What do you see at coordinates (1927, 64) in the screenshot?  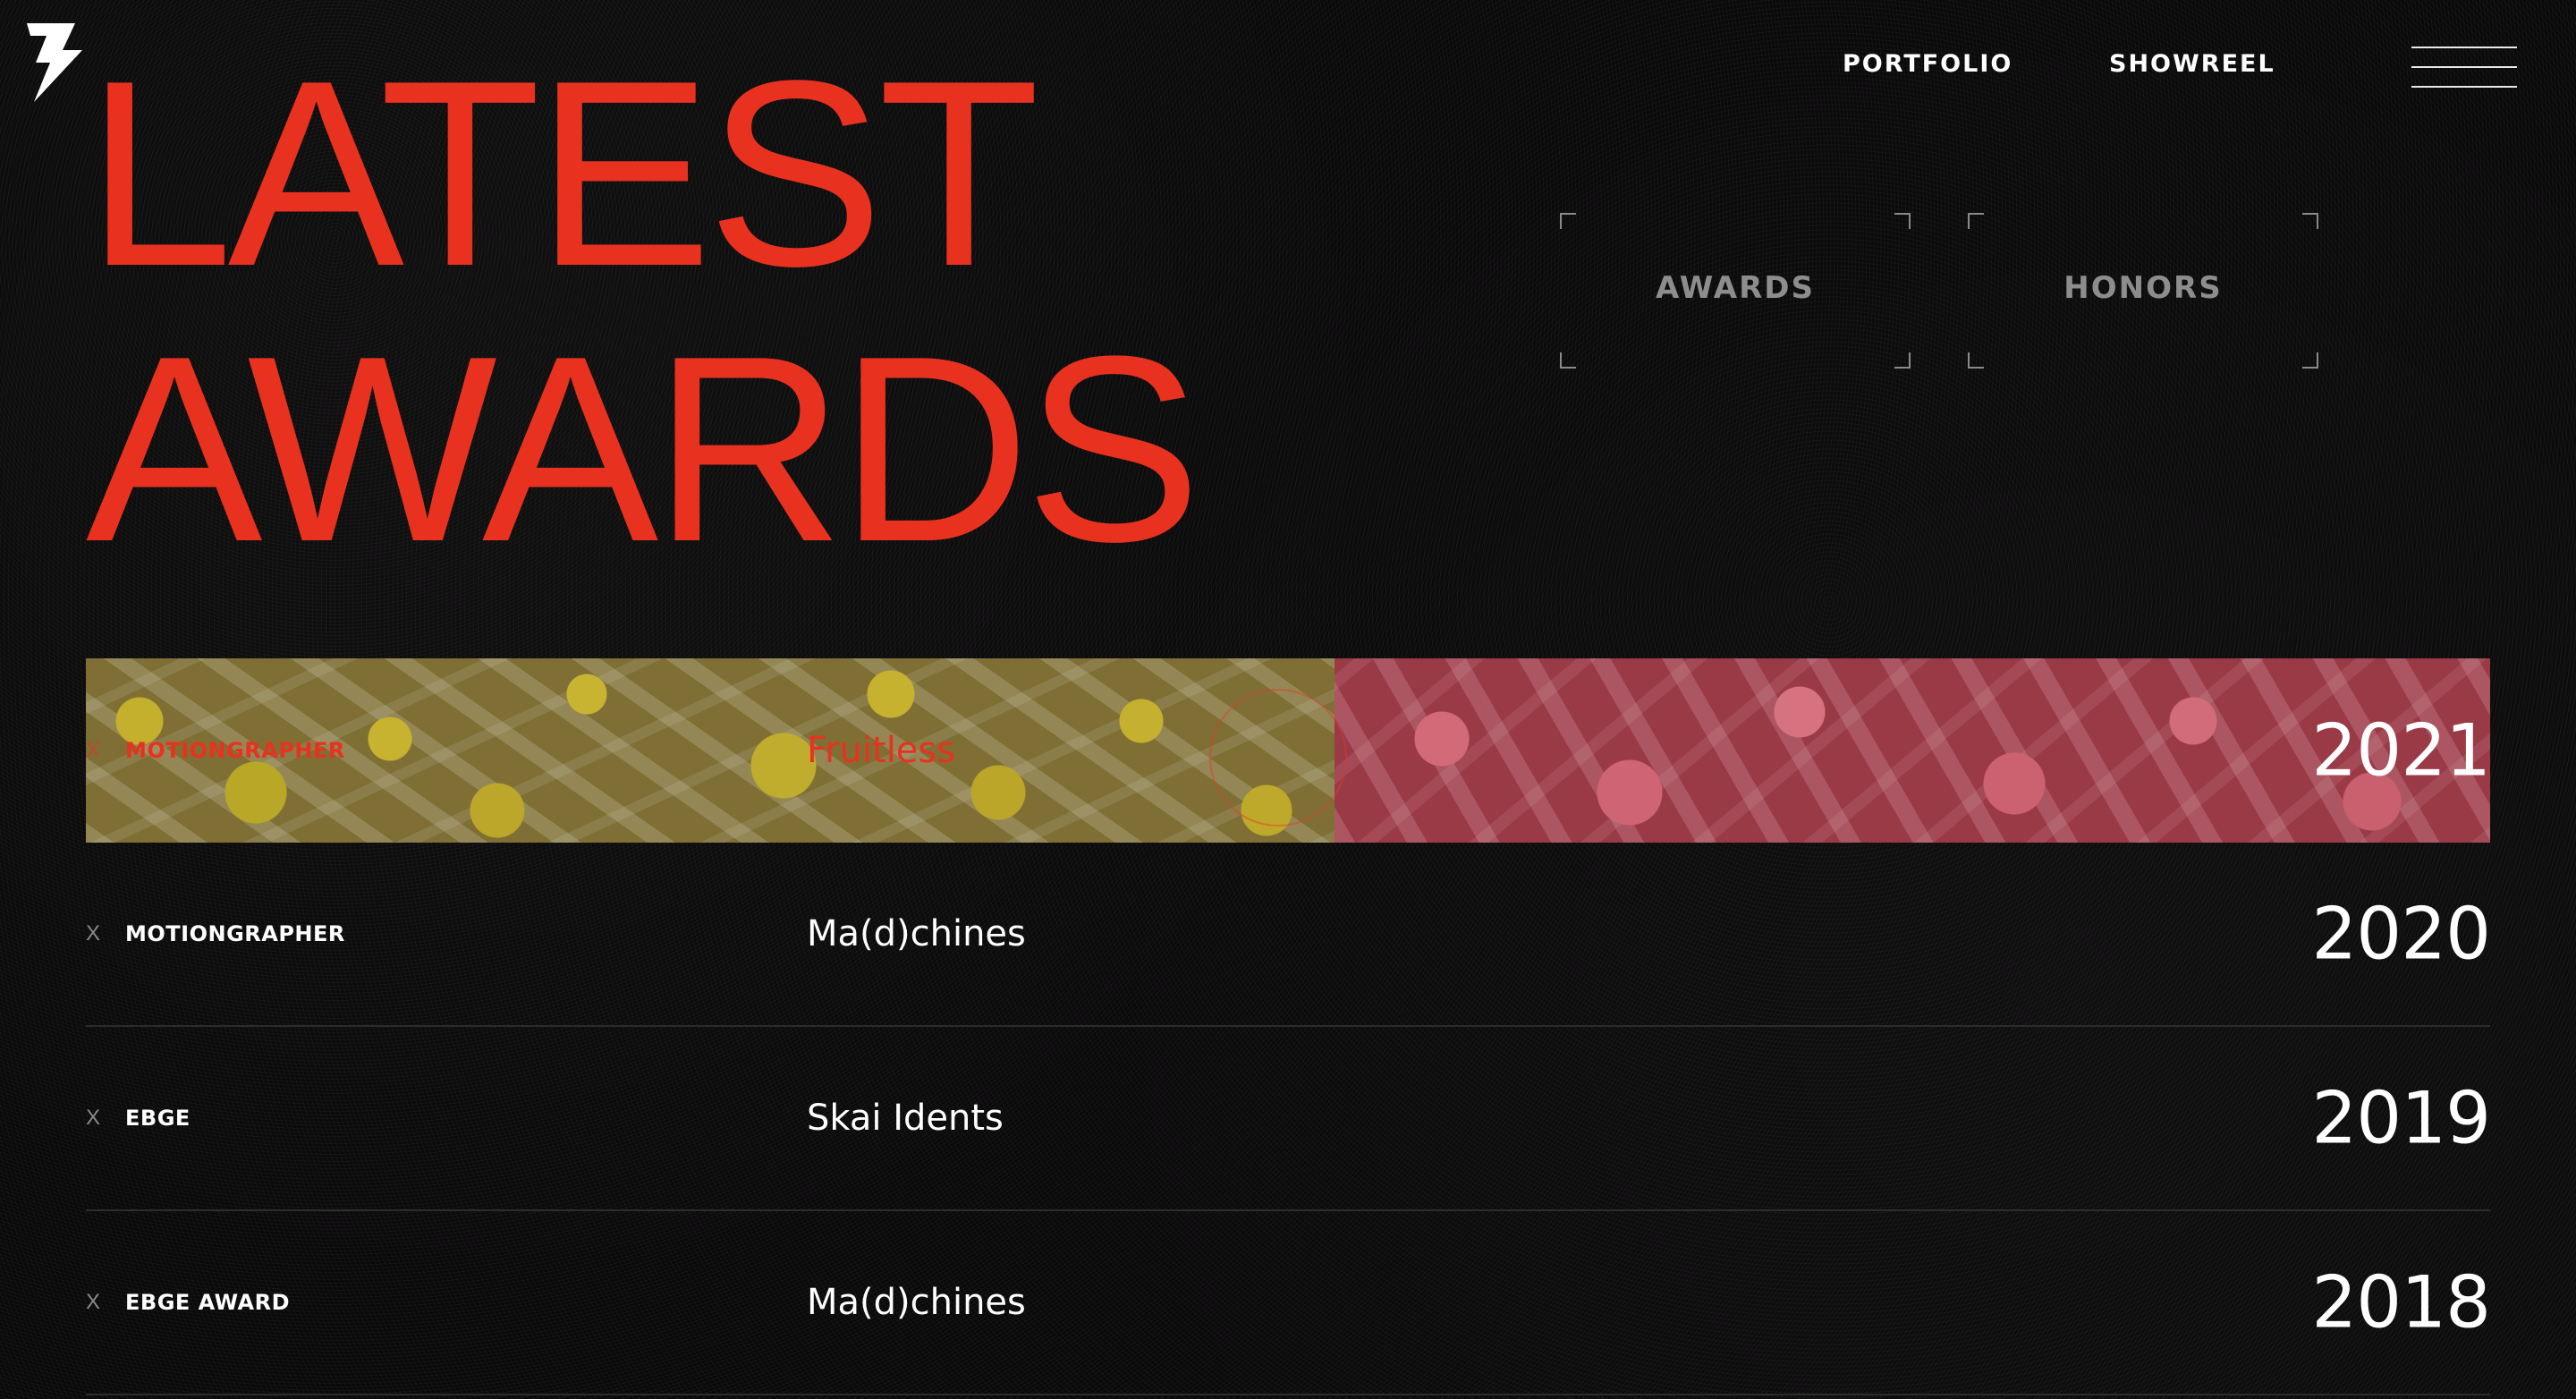 I see `nav-link-portfolio: PORTFOLIO` at bounding box center [1927, 64].